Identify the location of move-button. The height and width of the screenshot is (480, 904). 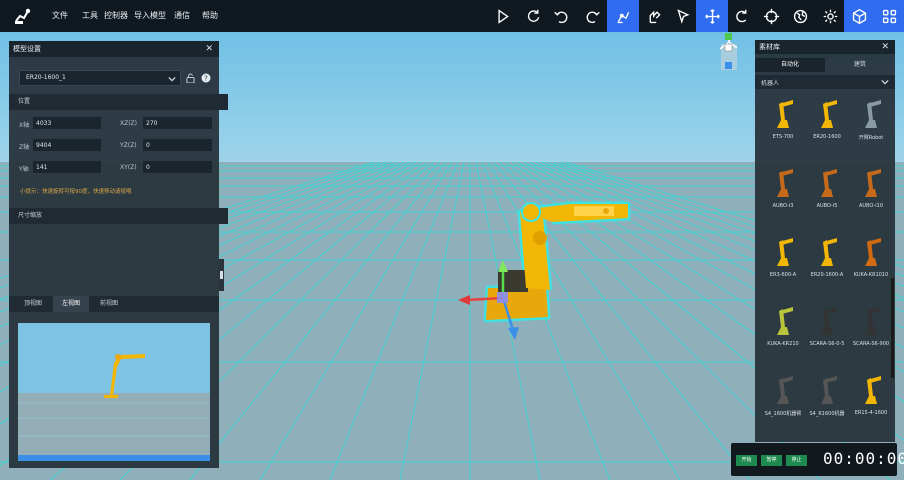
(712, 16).